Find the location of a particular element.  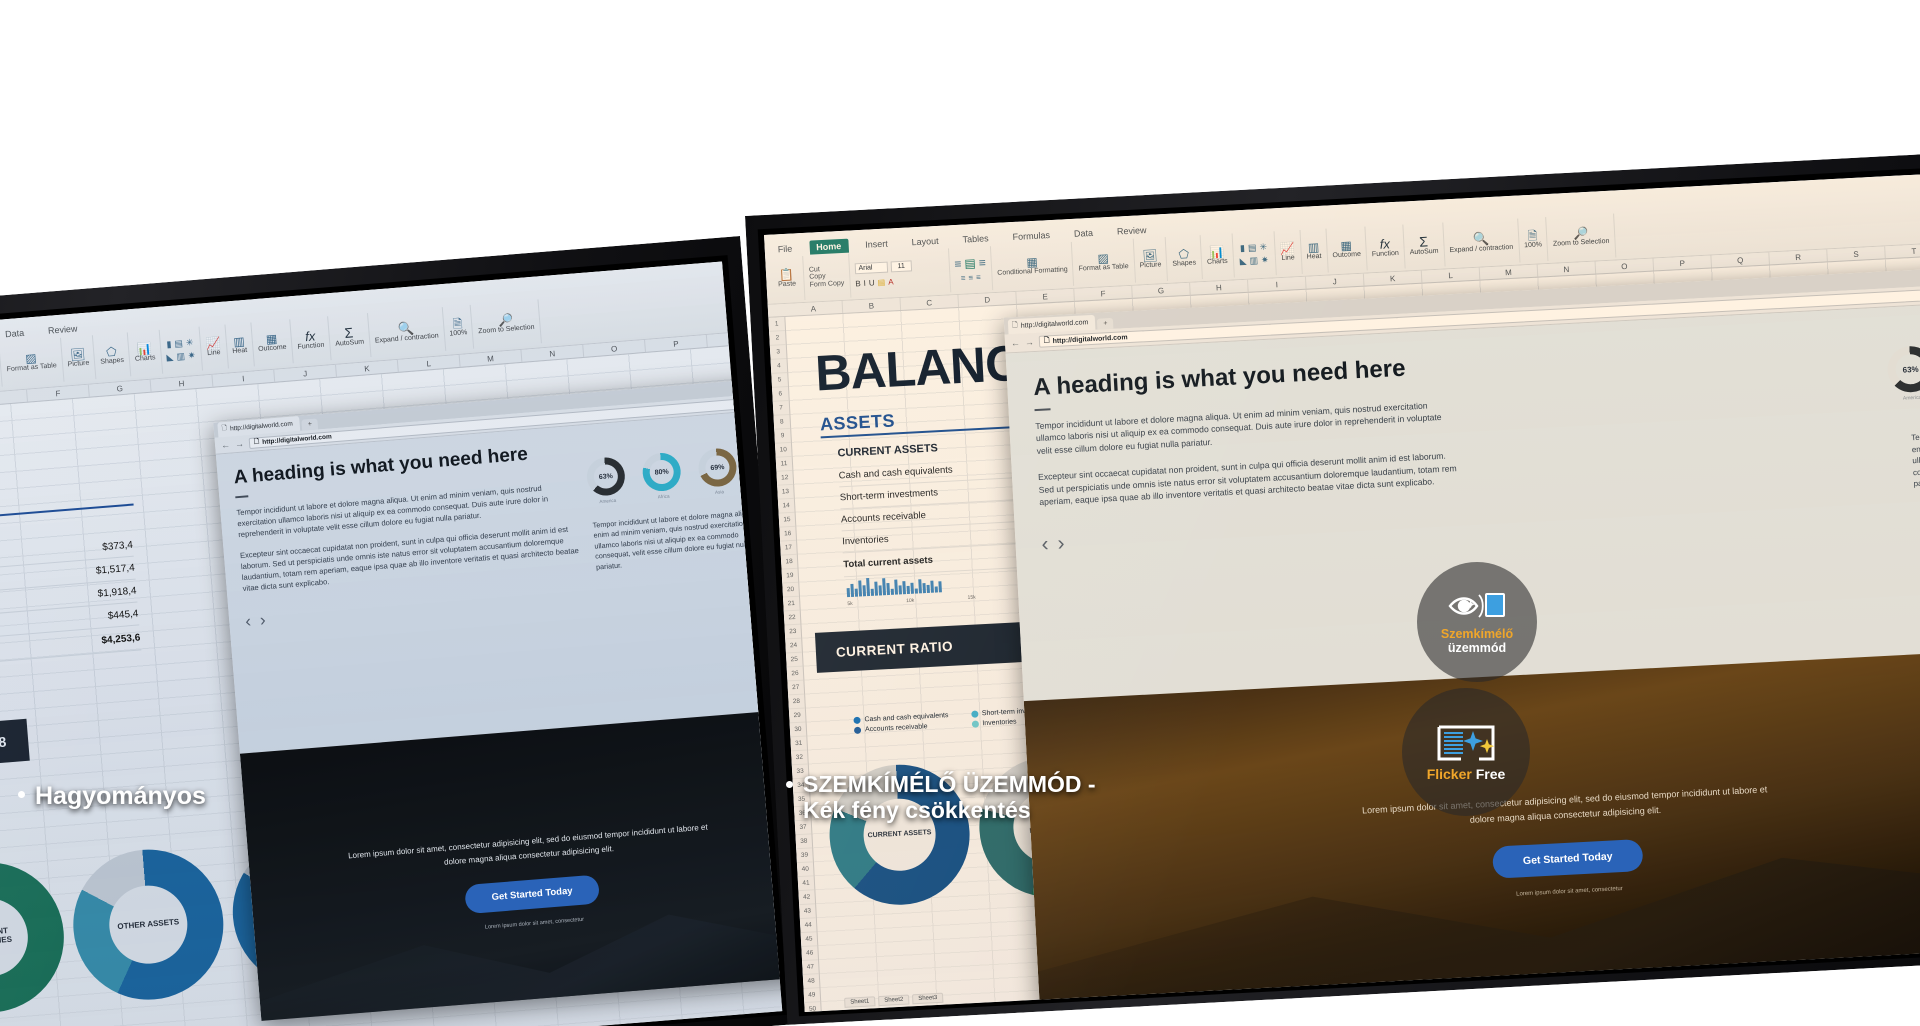

row-number: 11 is located at coordinates (784, 464).